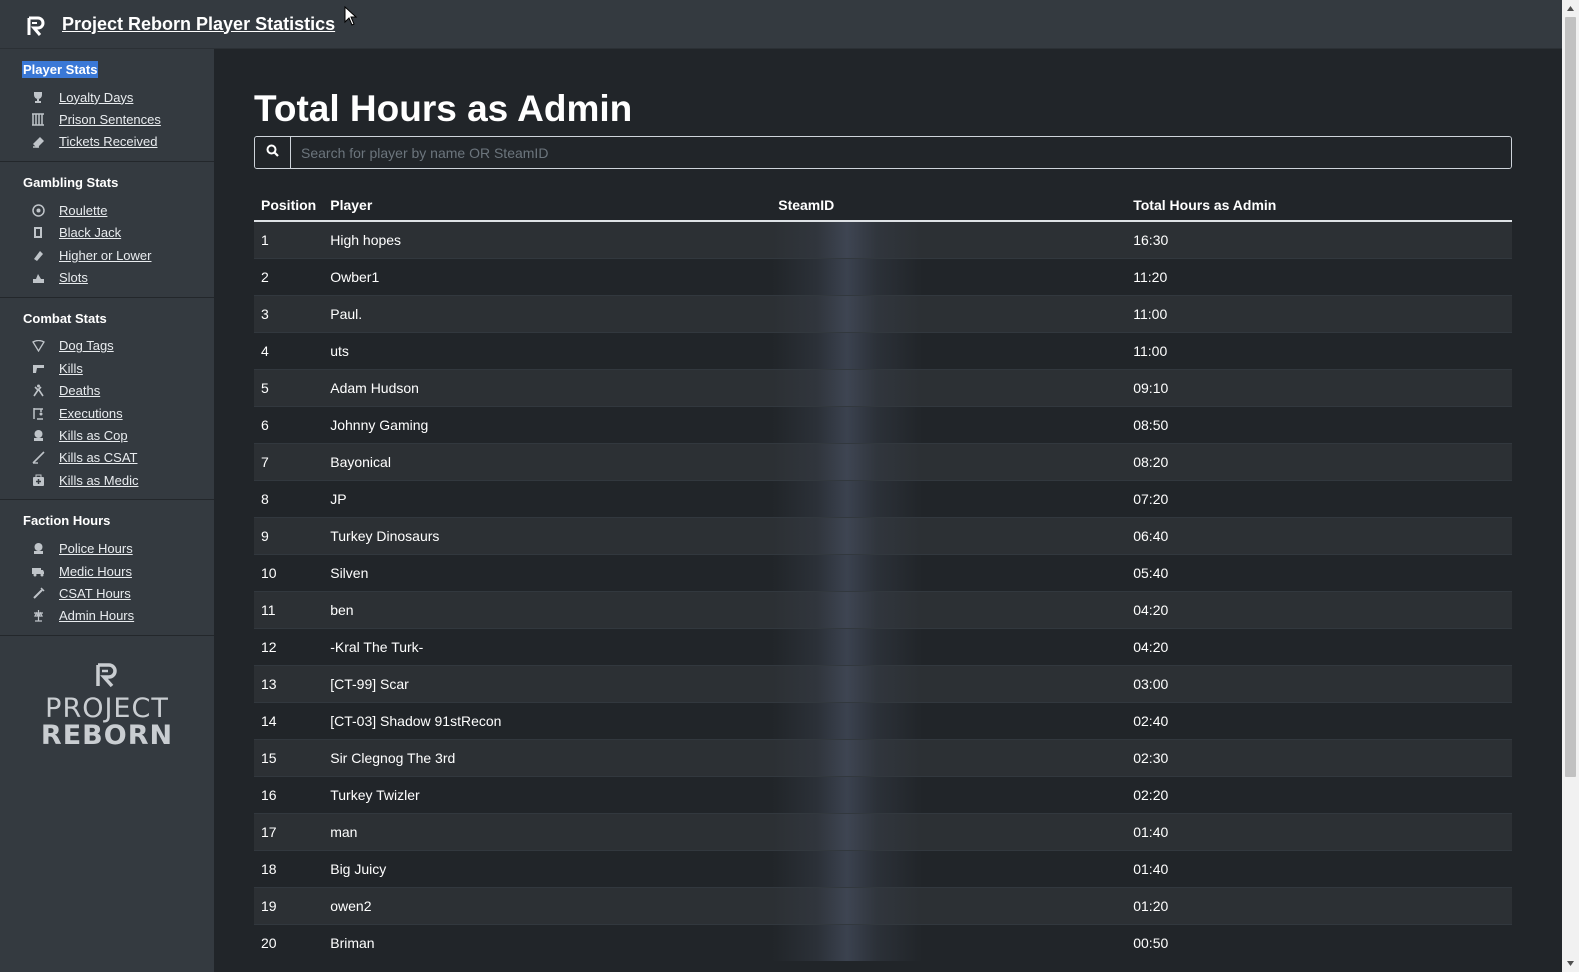  Describe the element at coordinates (1319, 536) in the screenshot. I see `cell-total-hours: 06:40` at that location.